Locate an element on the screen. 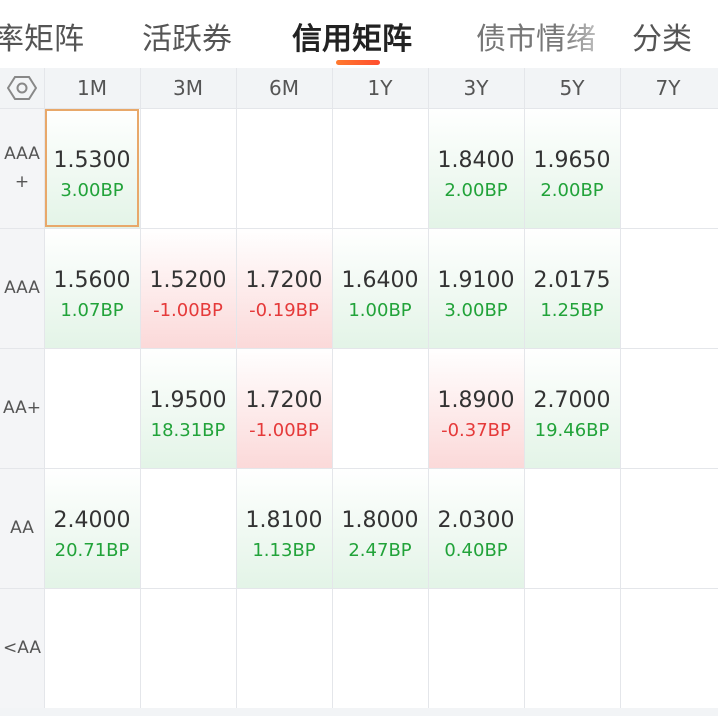 This screenshot has width=718, height=716. cell-change-bp: -0.37BP is located at coordinates (476, 430).